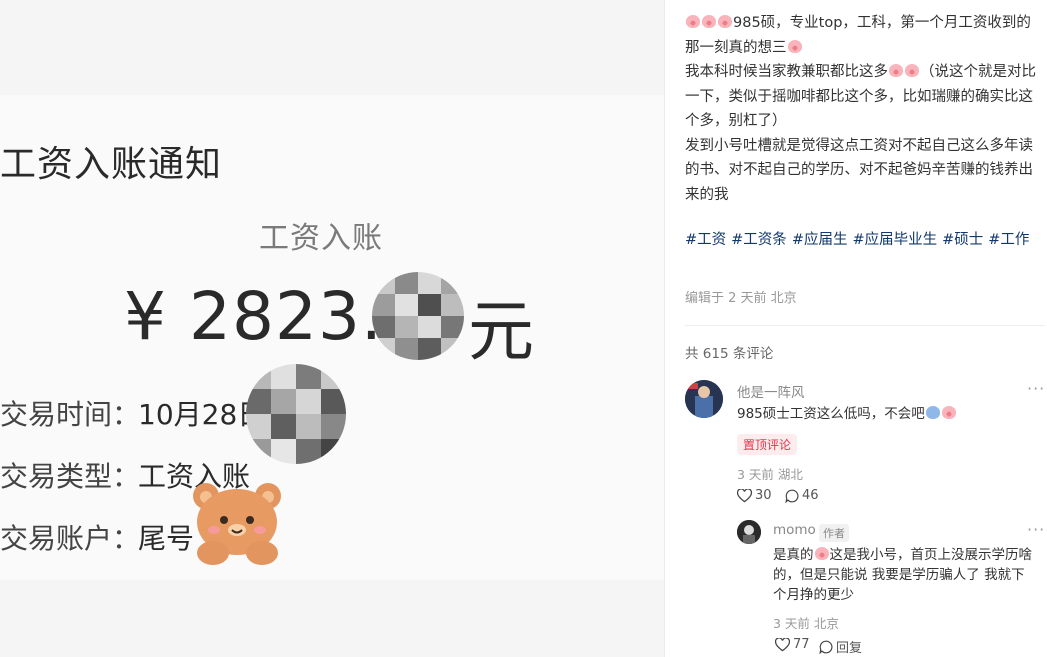 The image size is (1047, 657). Describe the element at coordinates (794, 530) in the screenshot. I see `reply-username: momo` at that location.